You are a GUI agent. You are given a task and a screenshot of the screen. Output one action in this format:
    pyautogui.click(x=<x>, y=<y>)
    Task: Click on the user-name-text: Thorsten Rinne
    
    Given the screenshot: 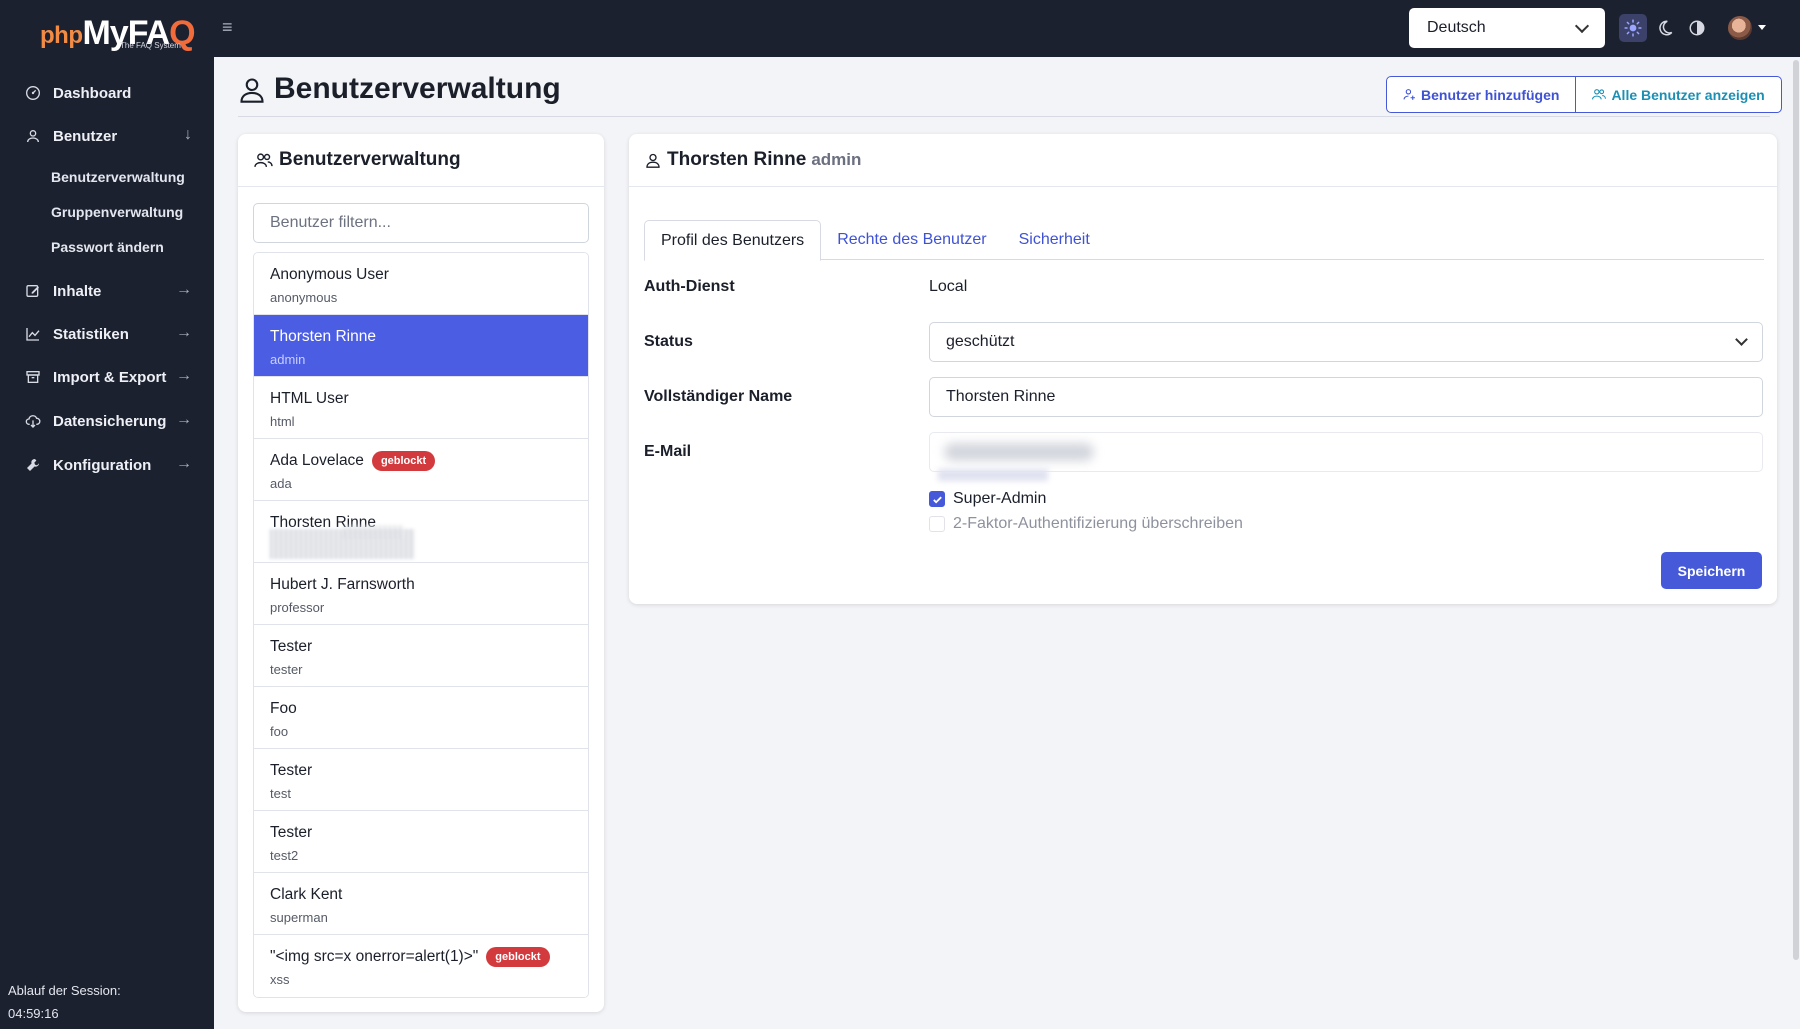 What is the action you would take?
    pyautogui.click(x=323, y=336)
    